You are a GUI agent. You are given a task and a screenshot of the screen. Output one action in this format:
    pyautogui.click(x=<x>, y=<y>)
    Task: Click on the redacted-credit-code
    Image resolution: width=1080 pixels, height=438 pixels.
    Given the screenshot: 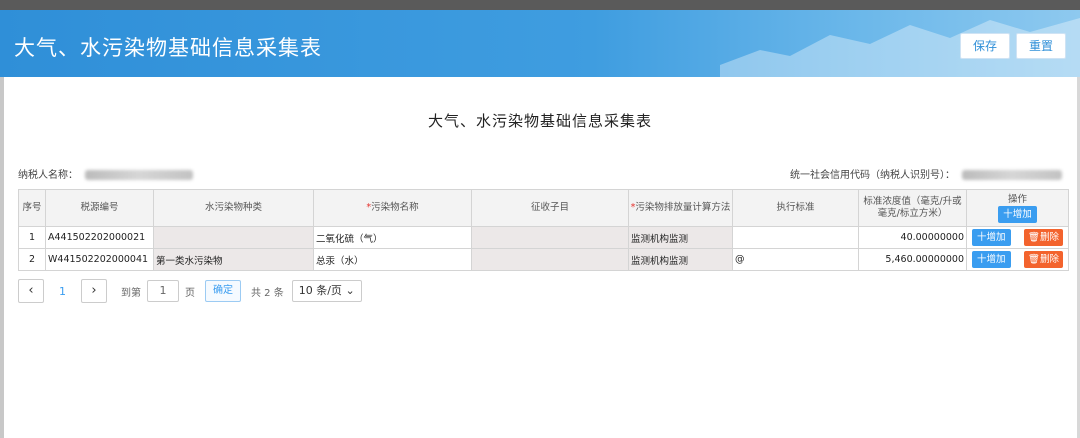 What is the action you would take?
    pyautogui.click(x=1012, y=175)
    